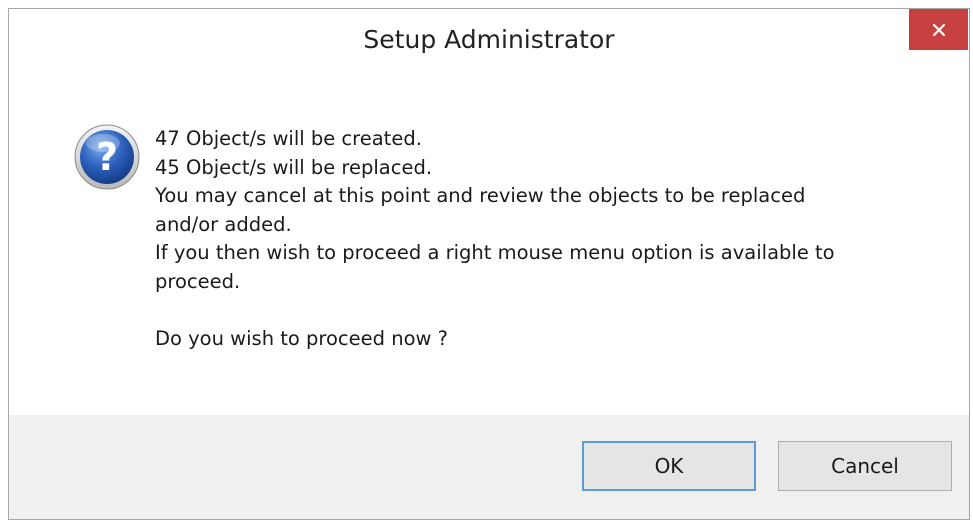  Describe the element at coordinates (198, 281) in the screenshot. I see `message-line: proceed.` at that location.